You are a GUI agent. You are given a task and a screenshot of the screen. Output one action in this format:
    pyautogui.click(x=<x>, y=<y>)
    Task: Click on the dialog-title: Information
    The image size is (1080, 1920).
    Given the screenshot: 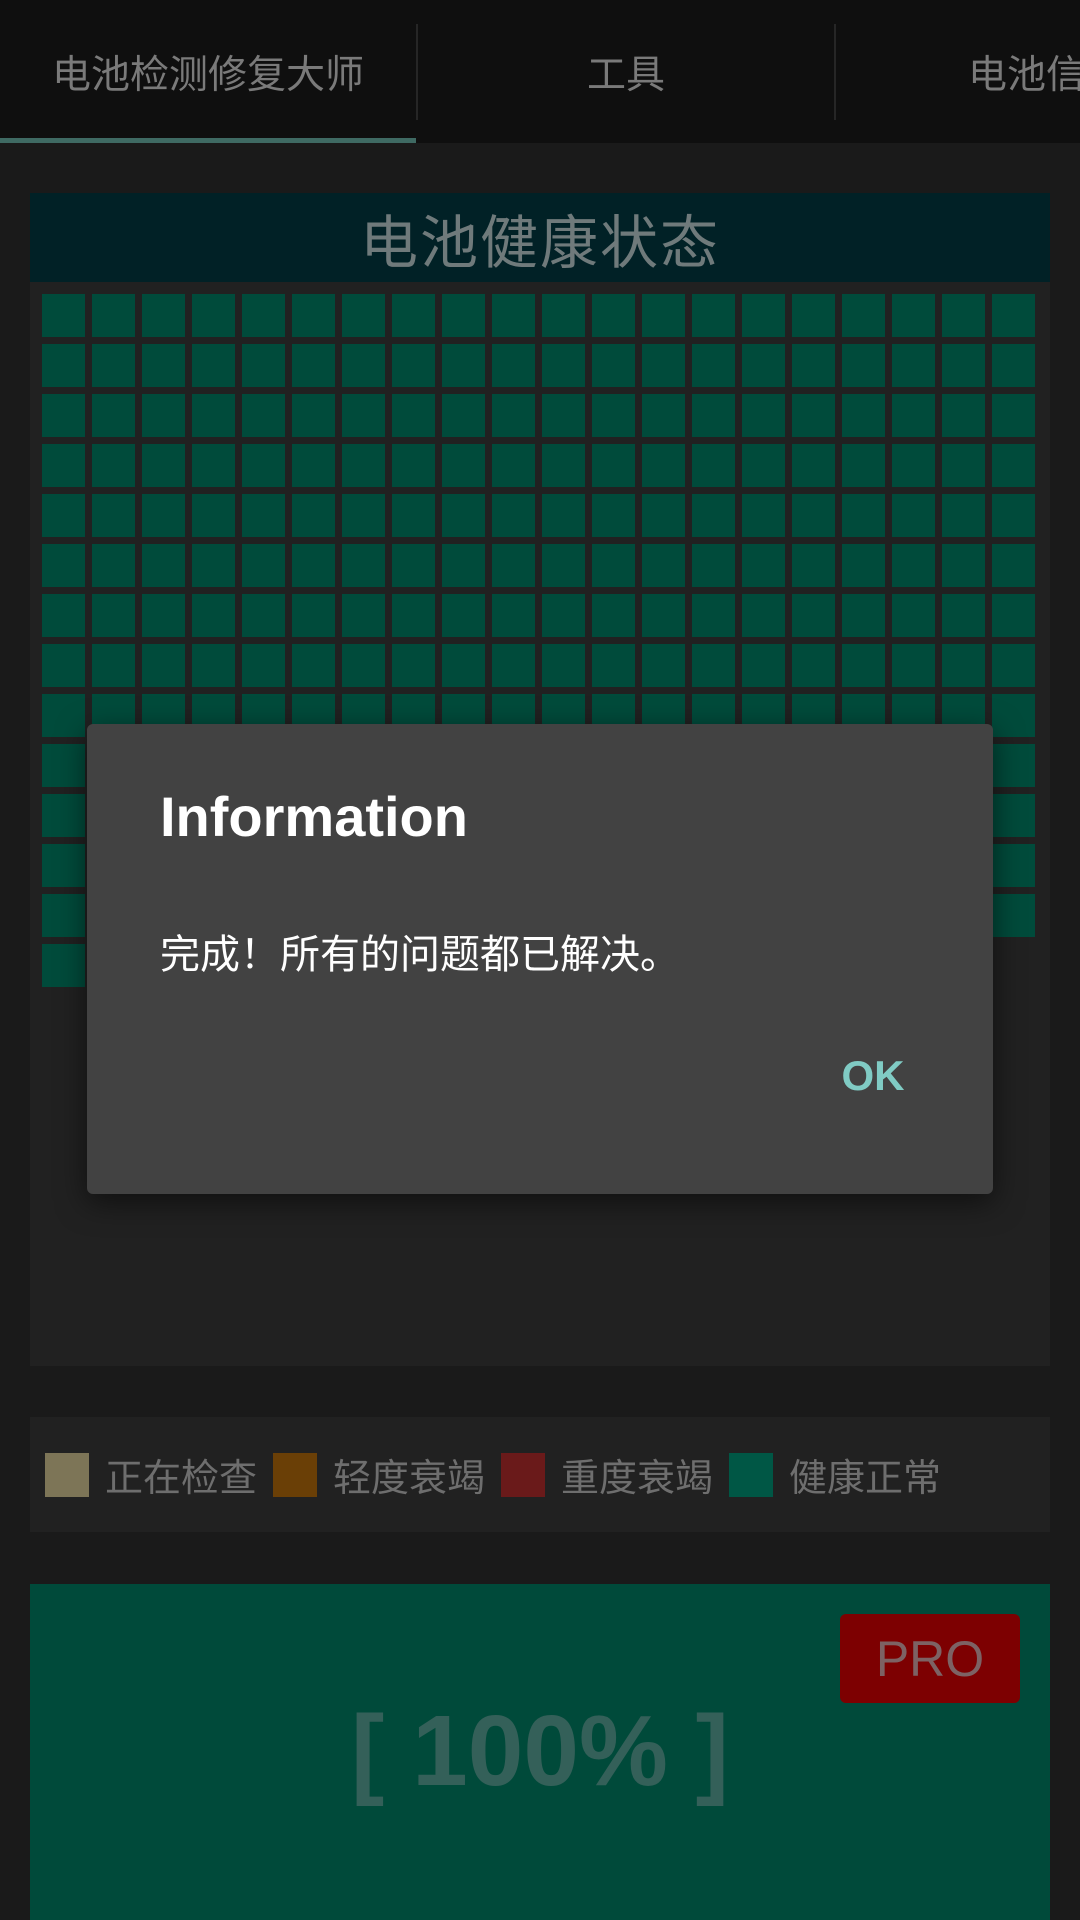 What is the action you would take?
    pyautogui.click(x=314, y=816)
    